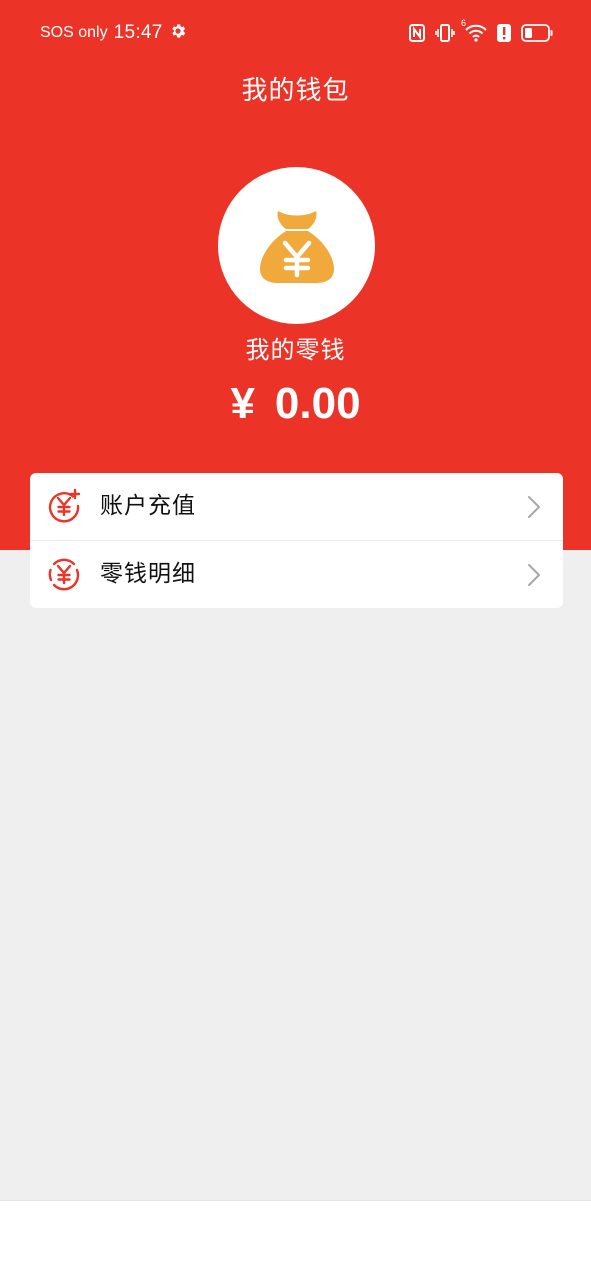  Describe the element at coordinates (474, 30) in the screenshot. I see `wifi-icon: 6` at that location.